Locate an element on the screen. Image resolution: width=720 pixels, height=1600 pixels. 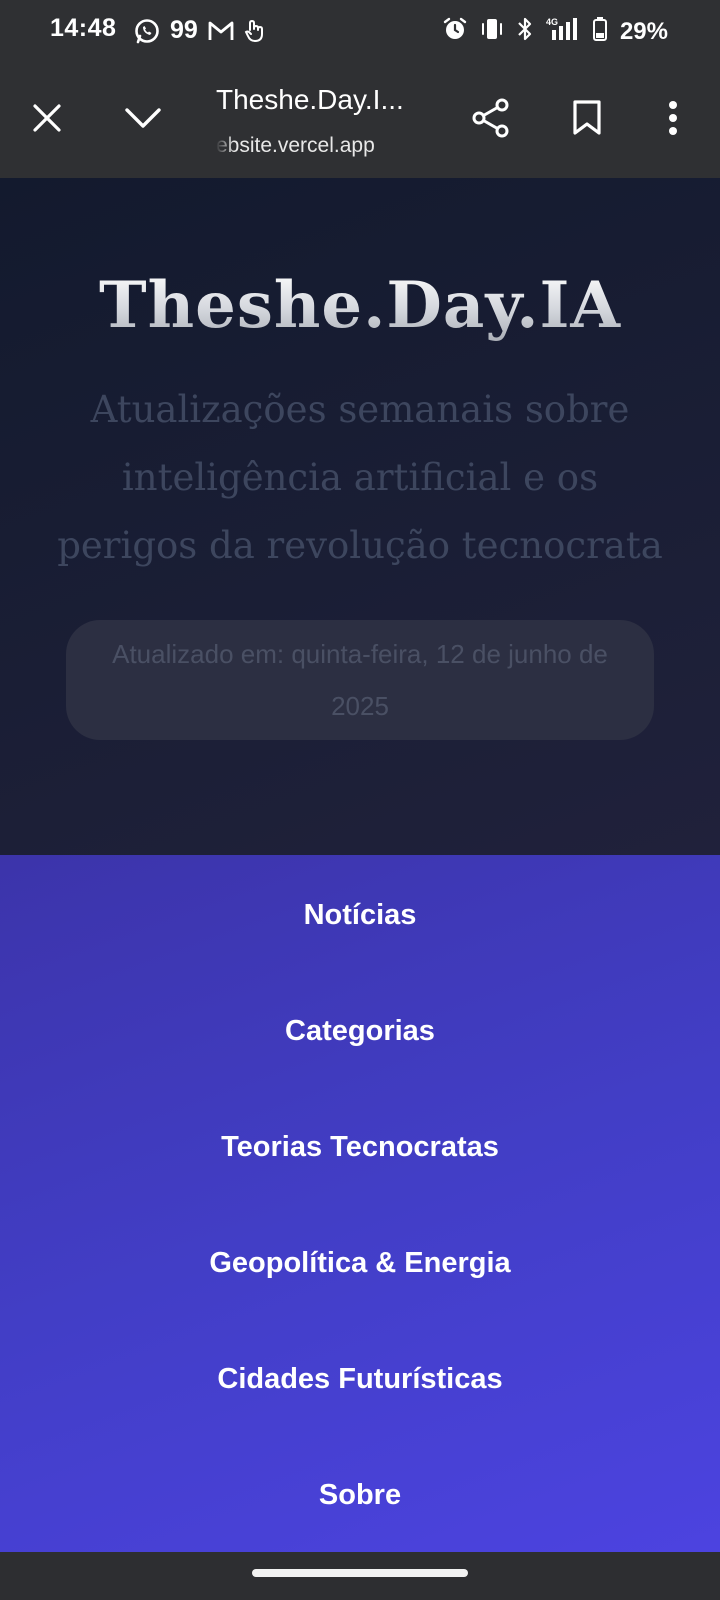
status-bar: 14:48 99 4G 29% is located at coordinates (360, 31).